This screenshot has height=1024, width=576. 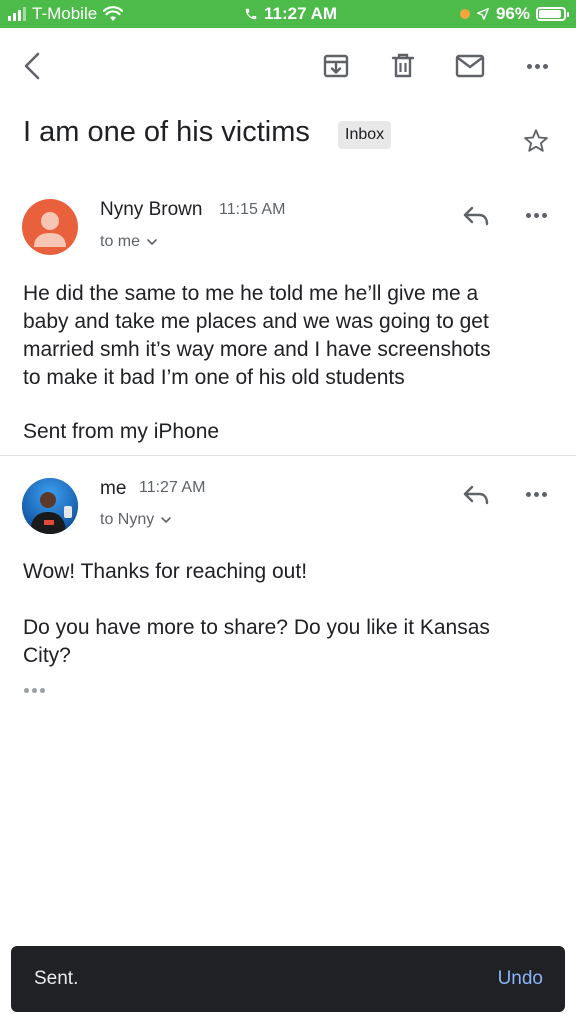 What do you see at coordinates (47, 655) in the screenshot?
I see `body-line: City?` at bounding box center [47, 655].